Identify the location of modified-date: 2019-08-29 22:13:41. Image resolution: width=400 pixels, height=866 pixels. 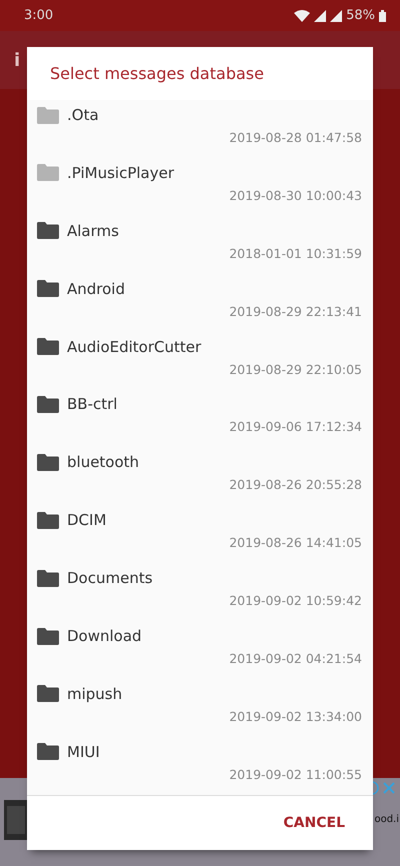
(295, 311).